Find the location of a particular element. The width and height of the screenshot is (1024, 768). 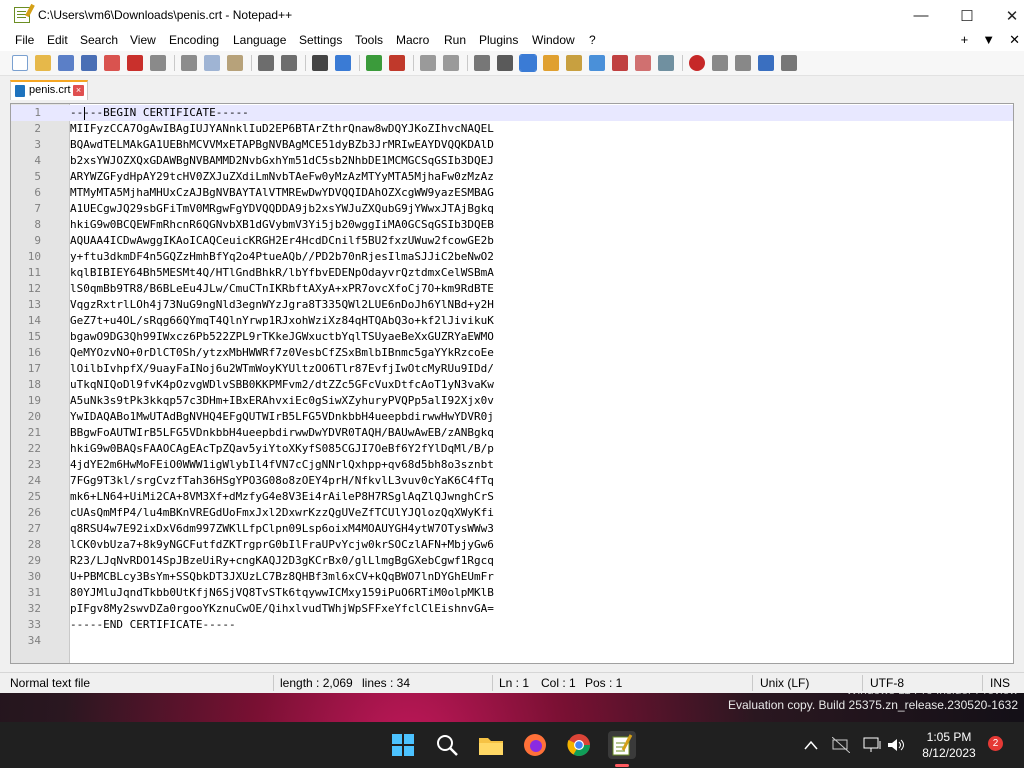

menu-tools: Tools is located at coordinates (369, 40).